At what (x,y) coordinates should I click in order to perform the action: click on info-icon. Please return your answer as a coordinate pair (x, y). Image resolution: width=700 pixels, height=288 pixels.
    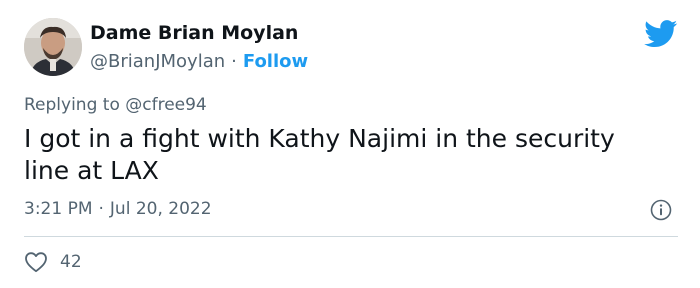
    Looking at the image, I should click on (661, 210).